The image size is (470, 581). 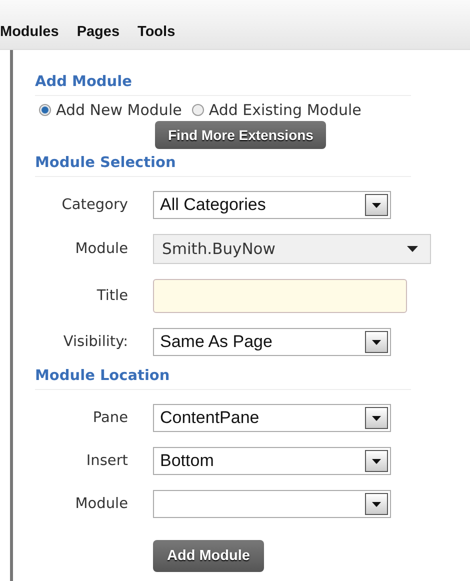 I want to click on menu-item: Pages, so click(x=98, y=32).